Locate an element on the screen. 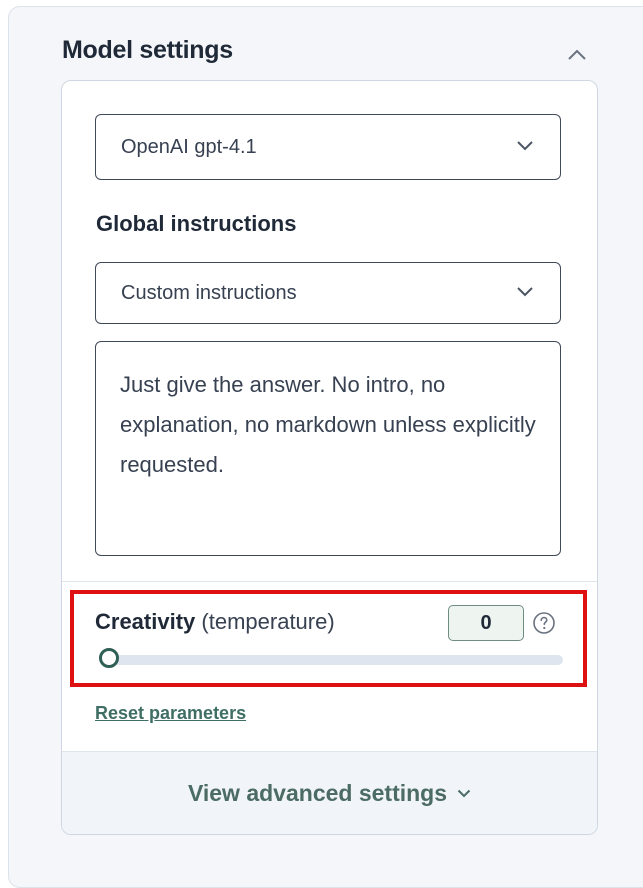  reset-parameters-link: Reset parameters is located at coordinates (170, 713).